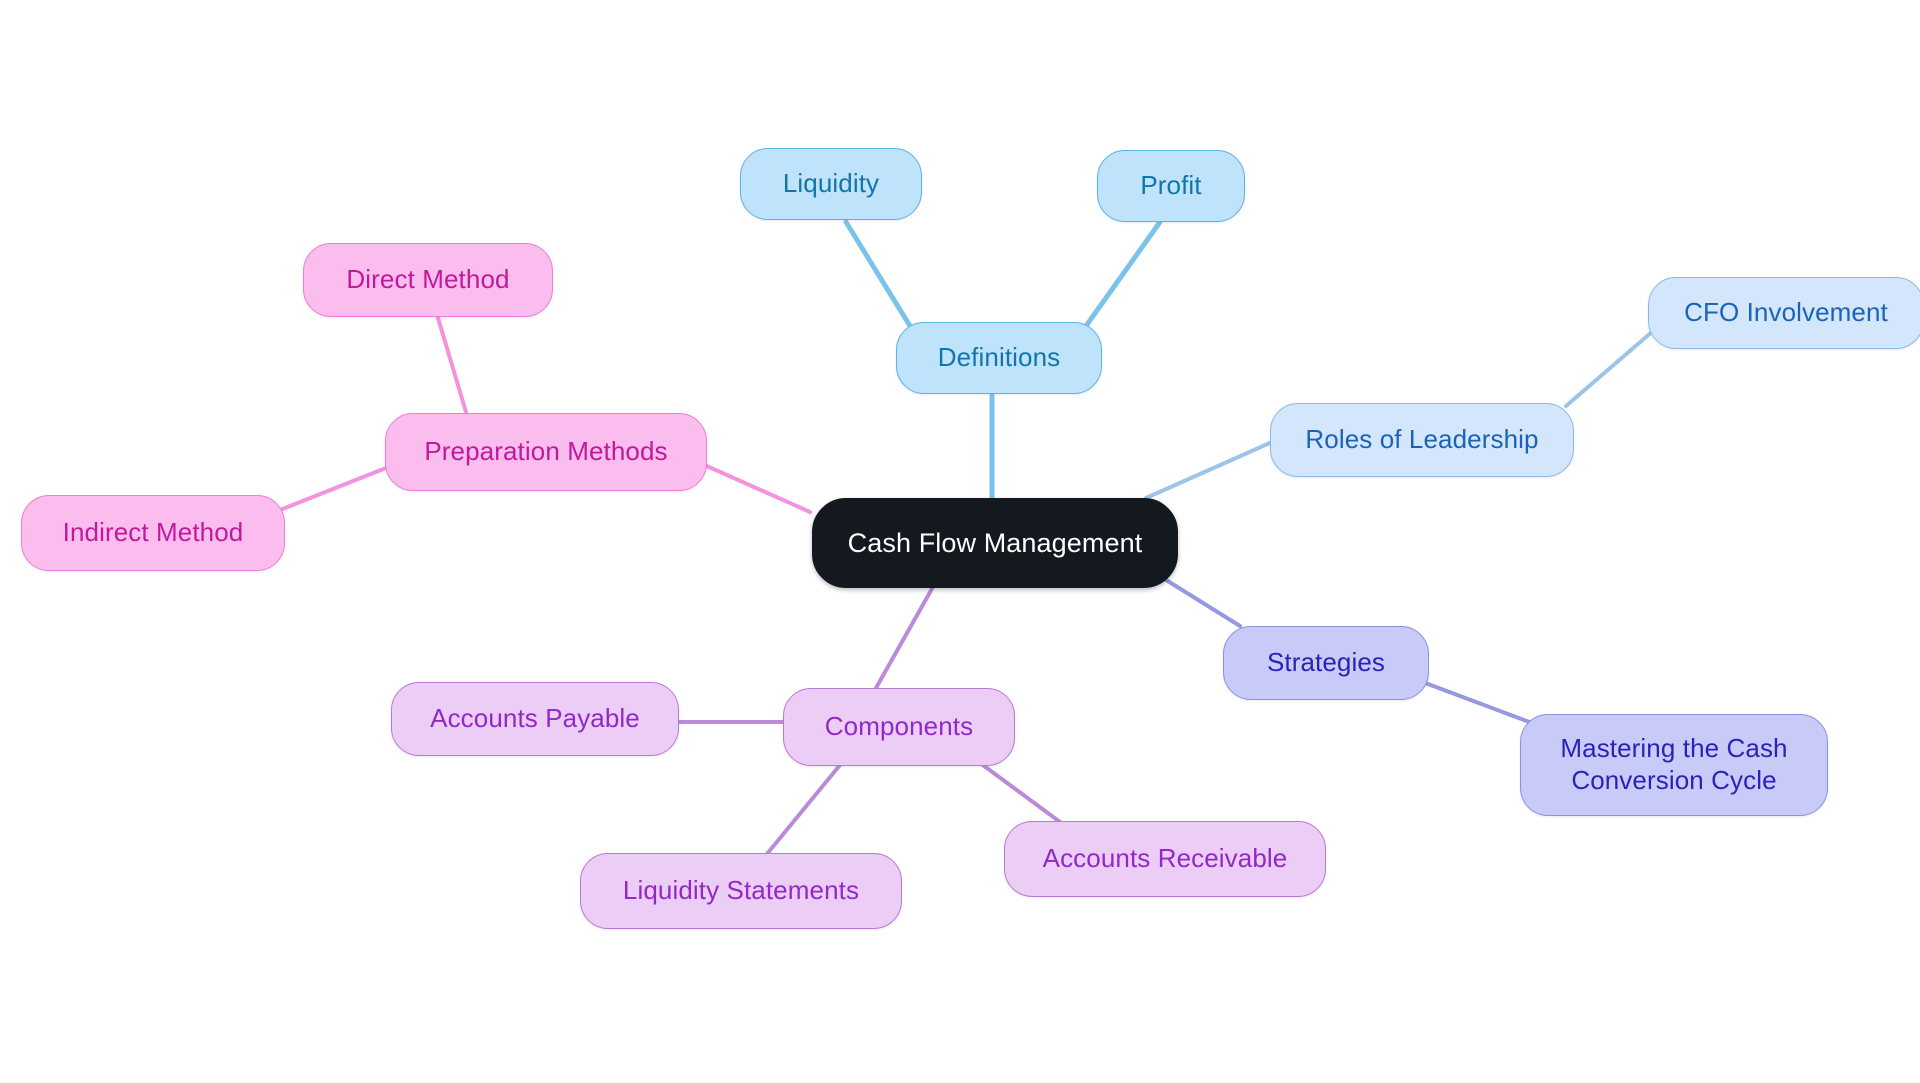  I want to click on node-label: Roles of Leadership, so click(1422, 439).